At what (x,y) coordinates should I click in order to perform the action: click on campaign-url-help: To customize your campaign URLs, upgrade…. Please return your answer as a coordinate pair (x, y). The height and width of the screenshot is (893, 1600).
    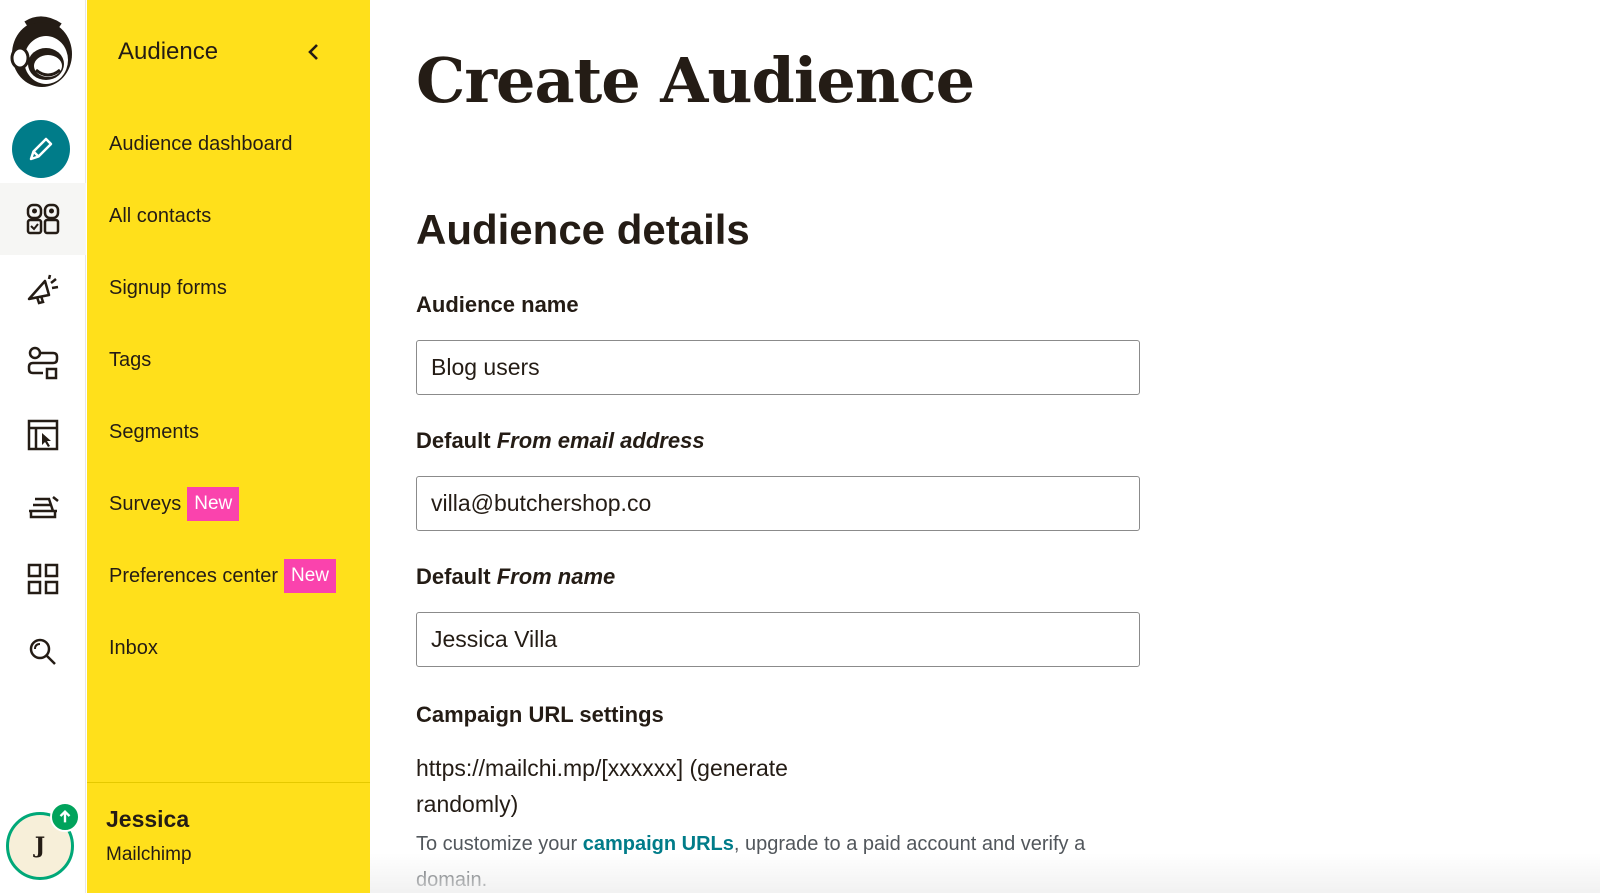
    Looking at the image, I should click on (766, 859).